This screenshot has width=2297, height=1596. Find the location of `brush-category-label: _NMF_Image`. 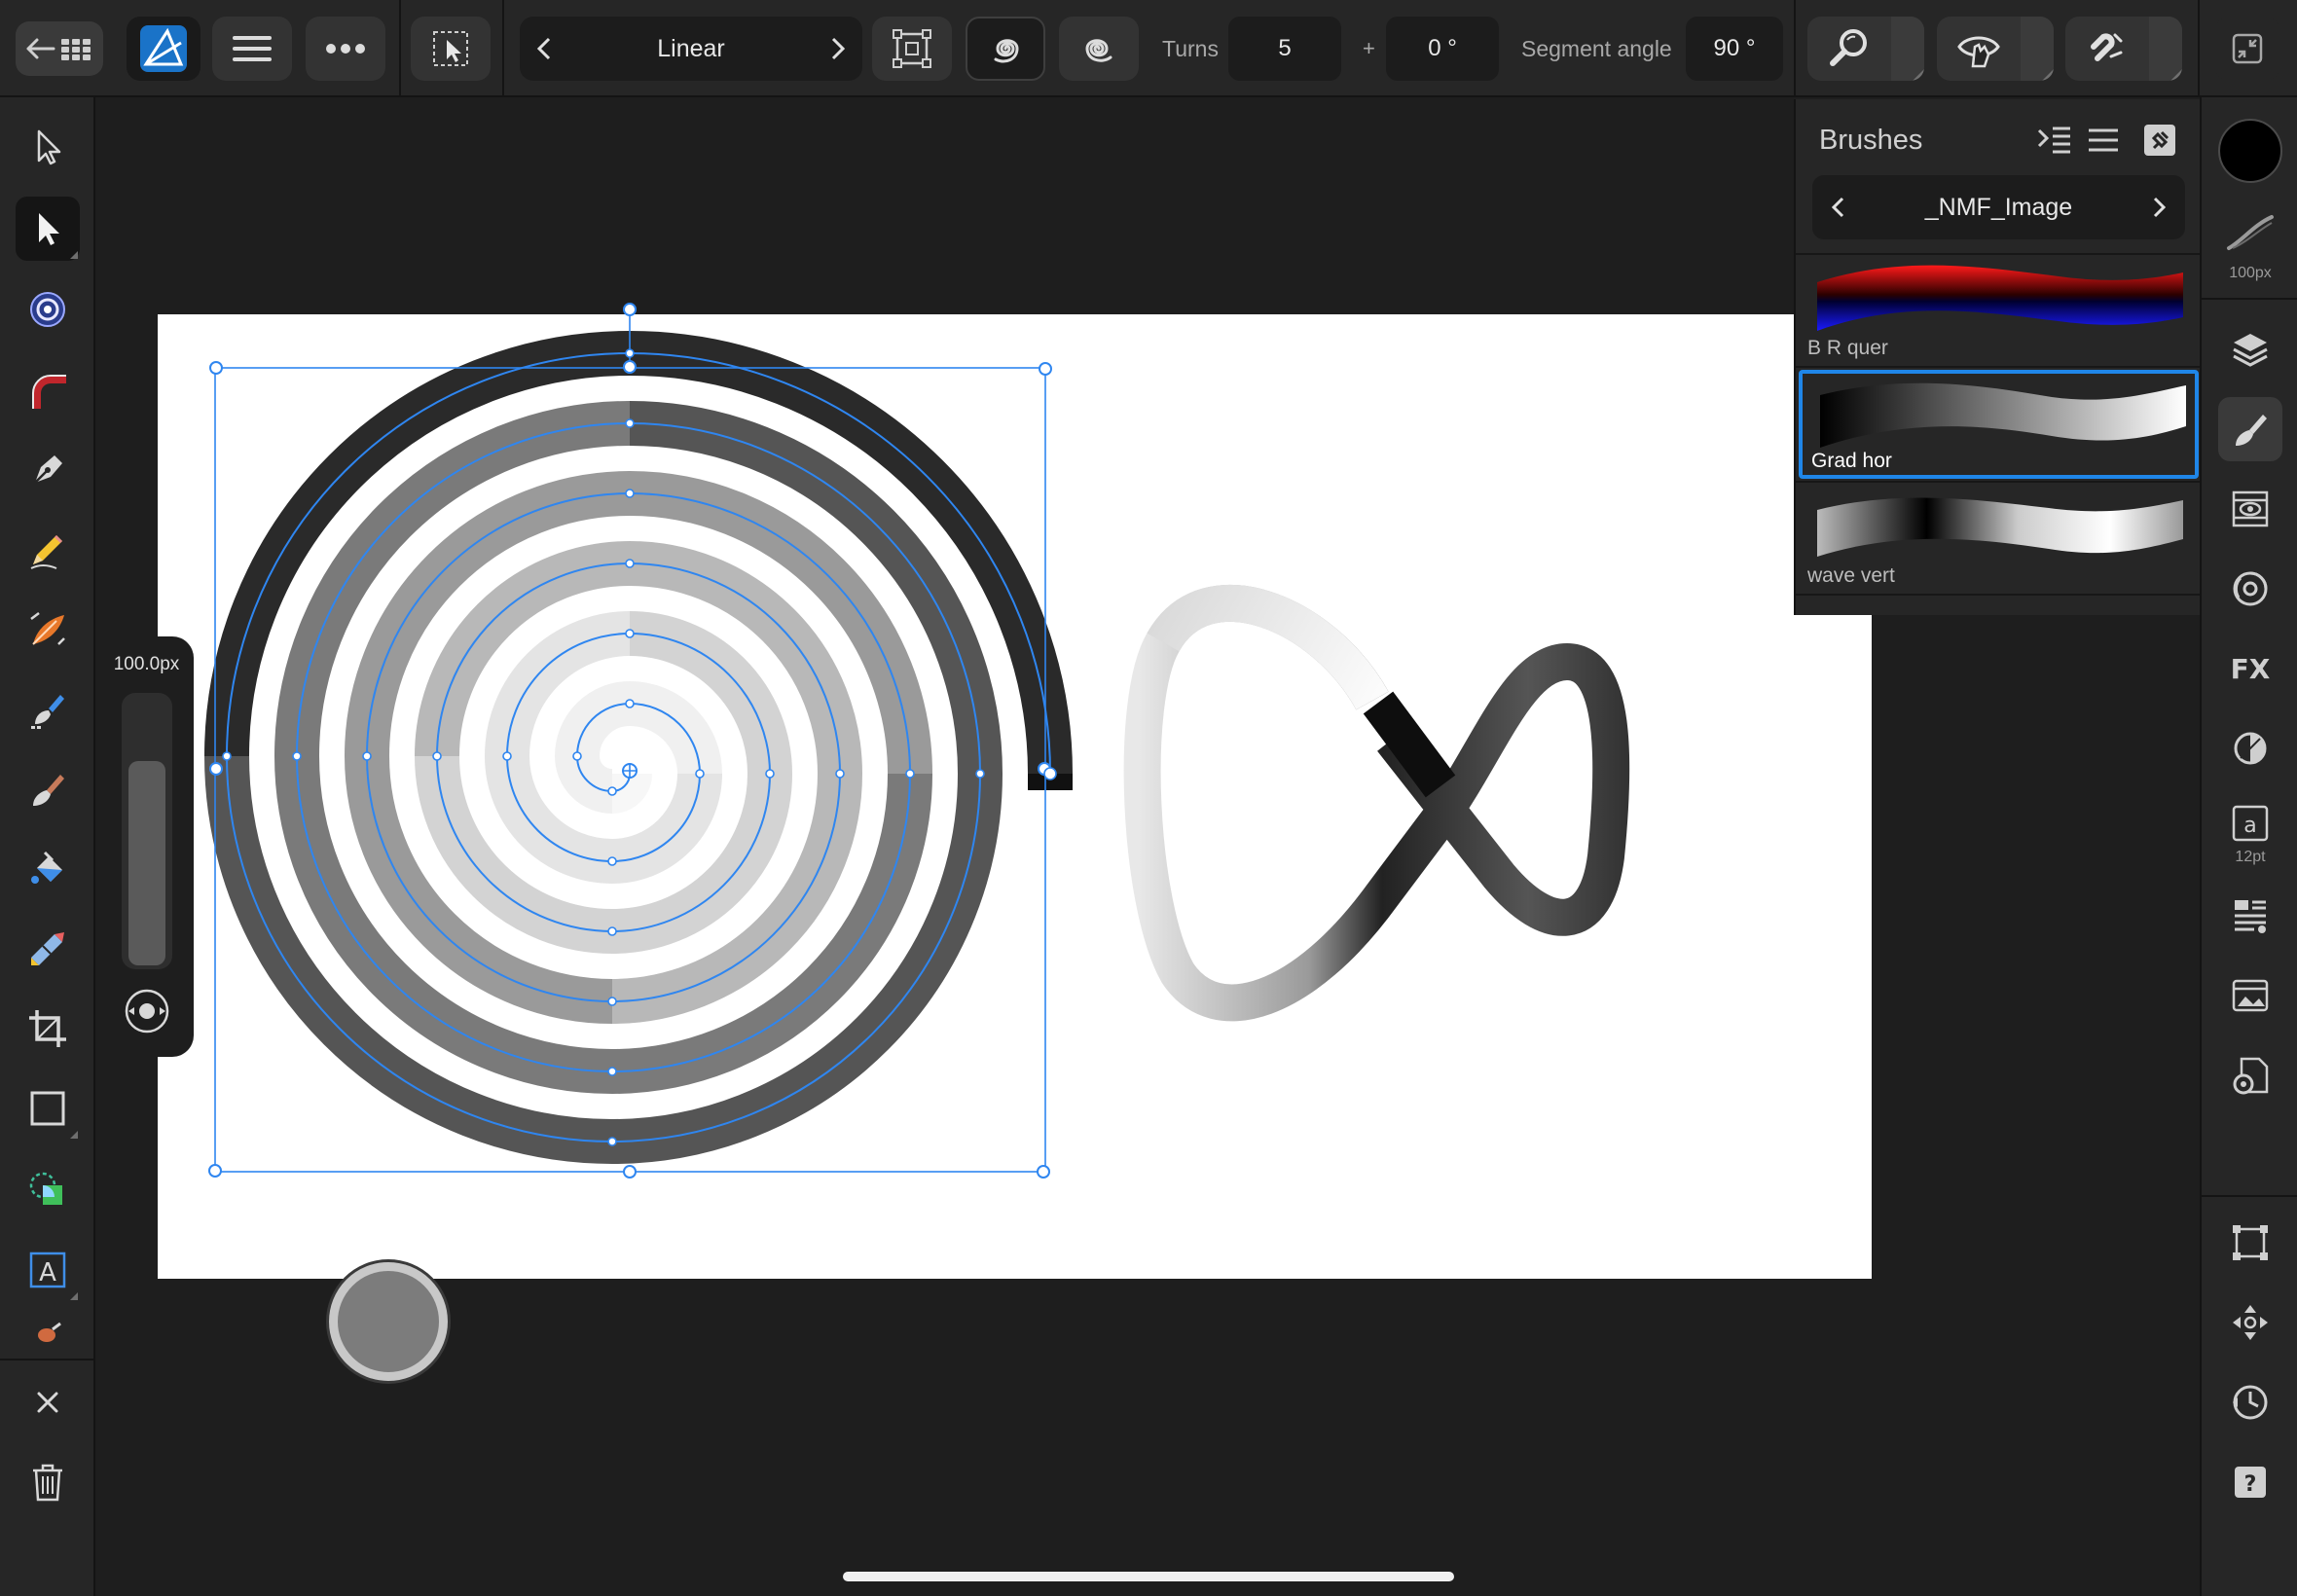

brush-category-label: _NMF_Image is located at coordinates (1998, 207).